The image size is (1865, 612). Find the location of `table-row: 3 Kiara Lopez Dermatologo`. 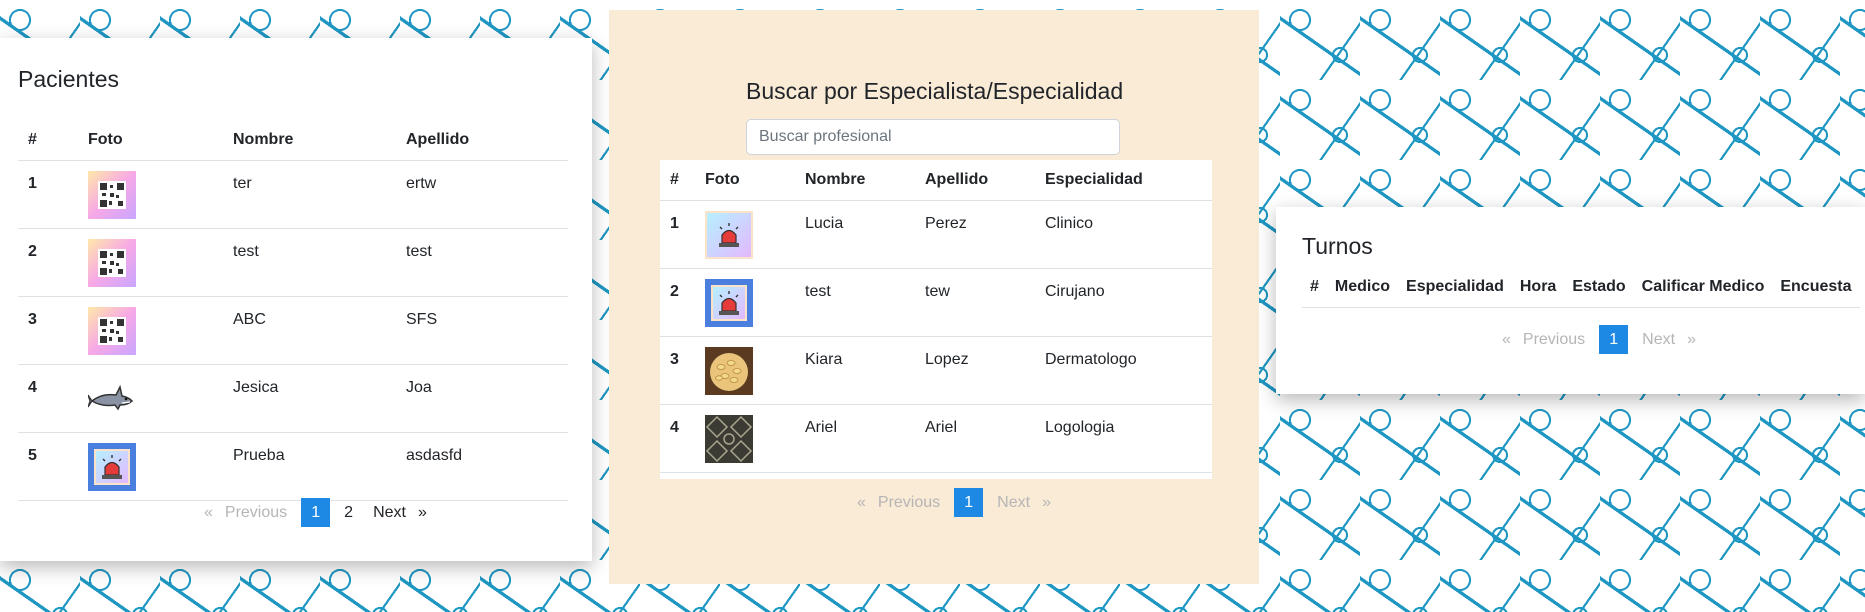

table-row: 3 Kiara Lopez Dermatologo is located at coordinates (936, 370).